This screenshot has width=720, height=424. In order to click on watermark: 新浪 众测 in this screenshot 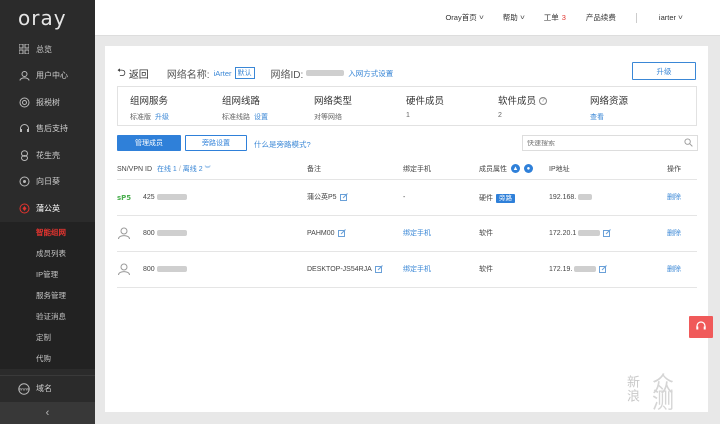, I will do `click(650, 392)`.